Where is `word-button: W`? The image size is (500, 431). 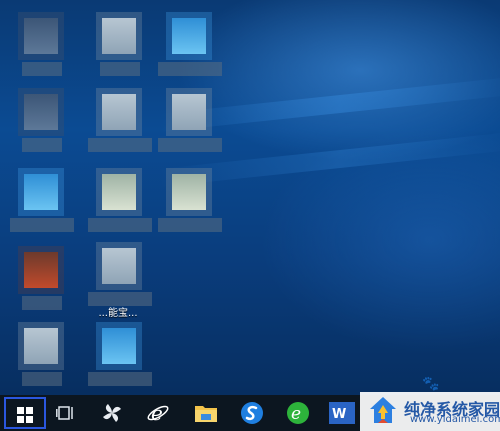
word-button: W is located at coordinates (342, 413).